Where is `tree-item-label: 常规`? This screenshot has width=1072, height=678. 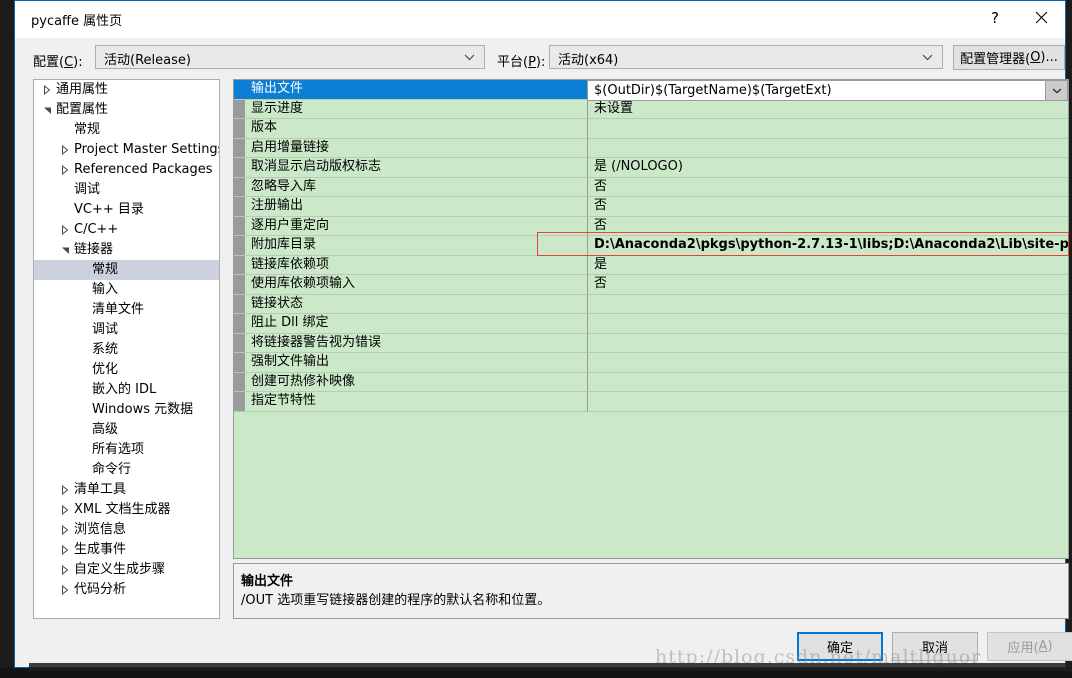
tree-item-label: 常规 is located at coordinates (87, 129).